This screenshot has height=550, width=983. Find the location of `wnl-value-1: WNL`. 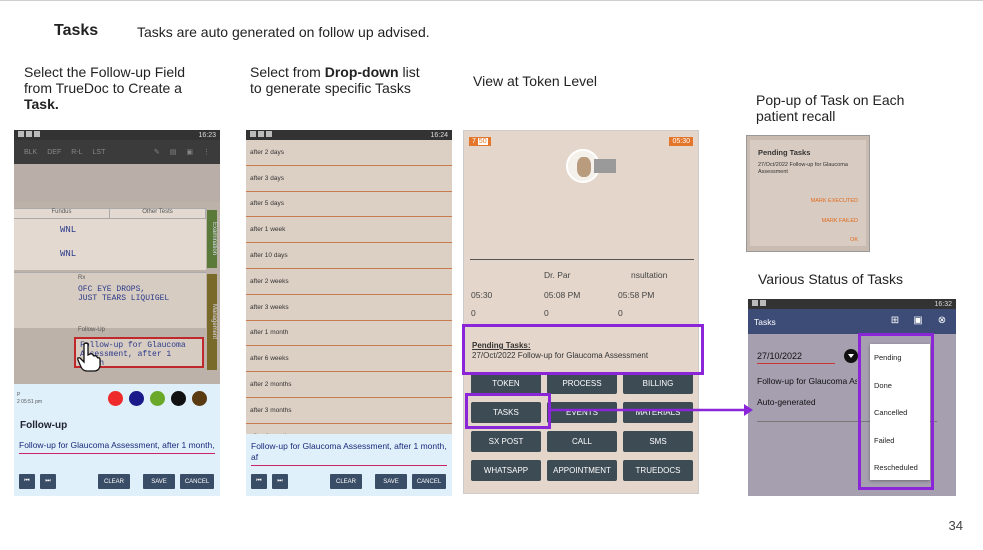

wnl-value-1: WNL is located at coordinates (68, 230).